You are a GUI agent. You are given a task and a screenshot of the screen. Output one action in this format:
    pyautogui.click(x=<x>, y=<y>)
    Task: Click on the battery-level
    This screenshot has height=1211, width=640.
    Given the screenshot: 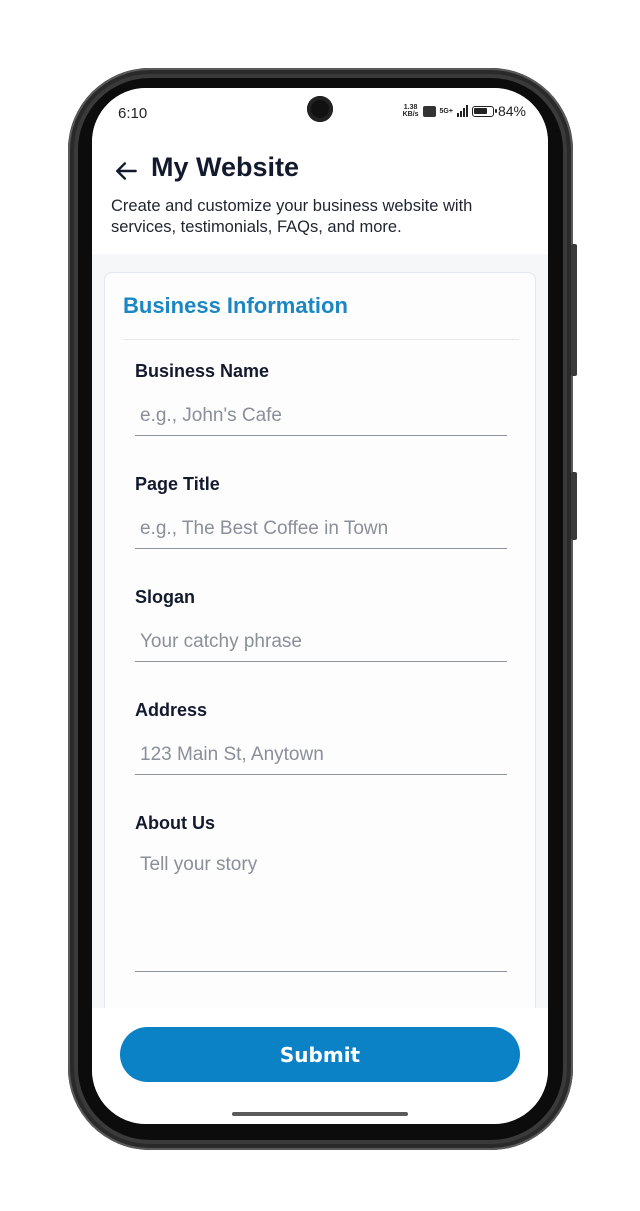 What is the action you would take?
    pyautogui.click(x=480, y=110)
    